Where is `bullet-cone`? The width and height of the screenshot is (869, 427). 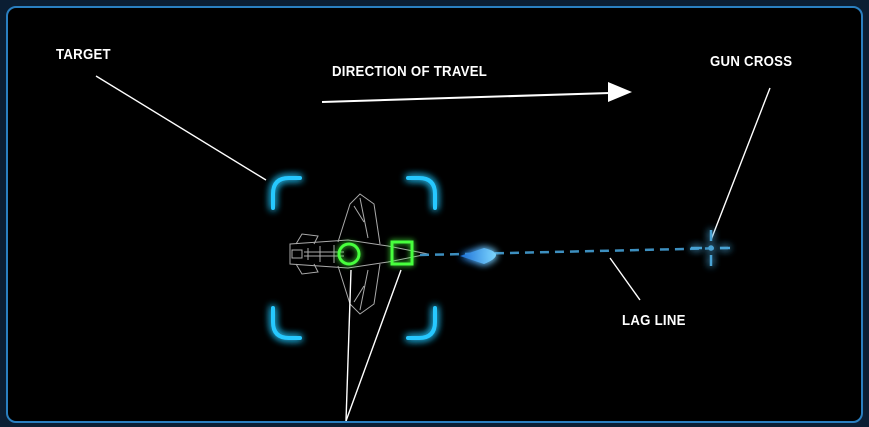 bullet-cone is located at coordinates (478, 256).